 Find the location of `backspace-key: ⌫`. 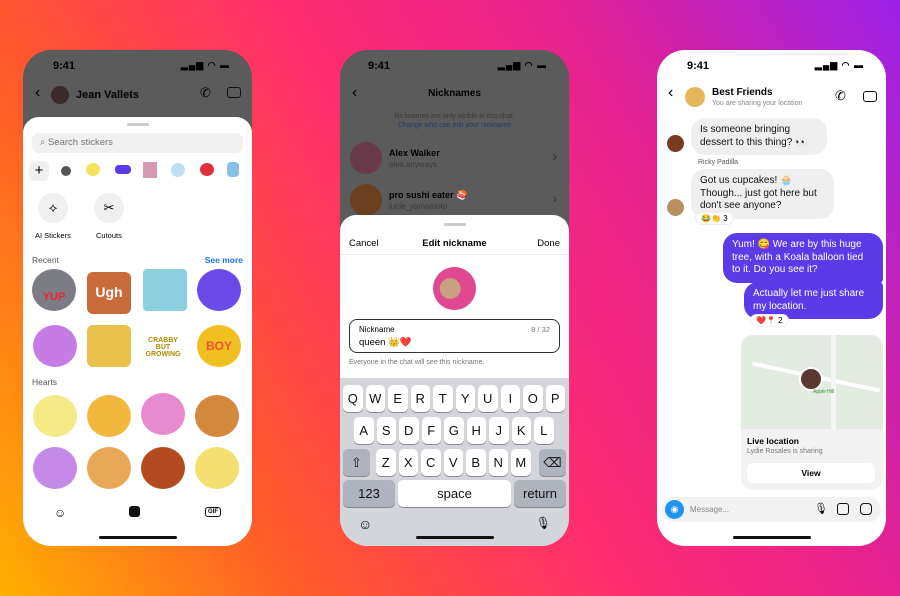

backspace-key: ⌫ is located at coordinates (552, 462).